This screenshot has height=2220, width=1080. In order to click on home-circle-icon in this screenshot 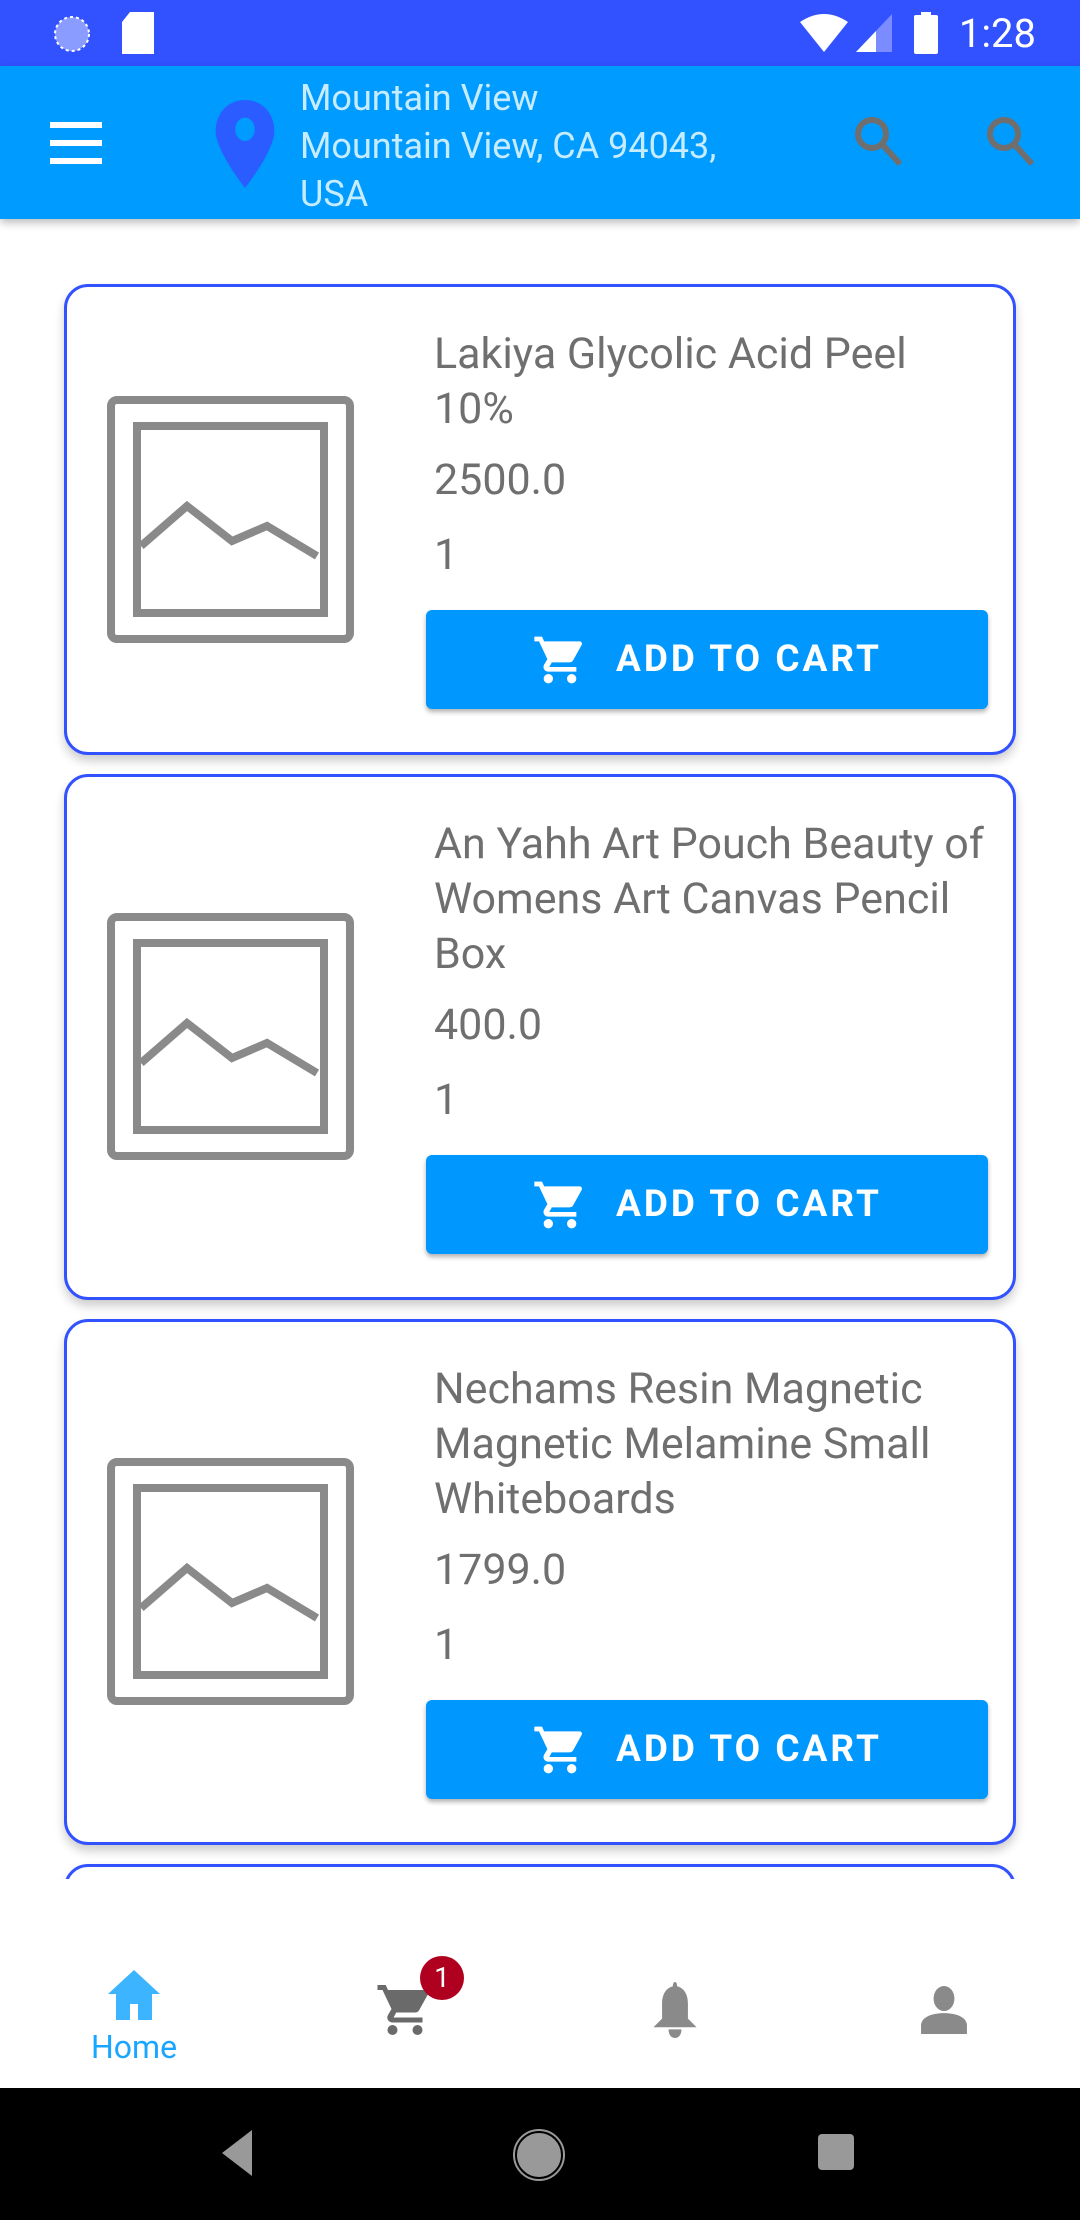, I will do `click(539, 2155)`.